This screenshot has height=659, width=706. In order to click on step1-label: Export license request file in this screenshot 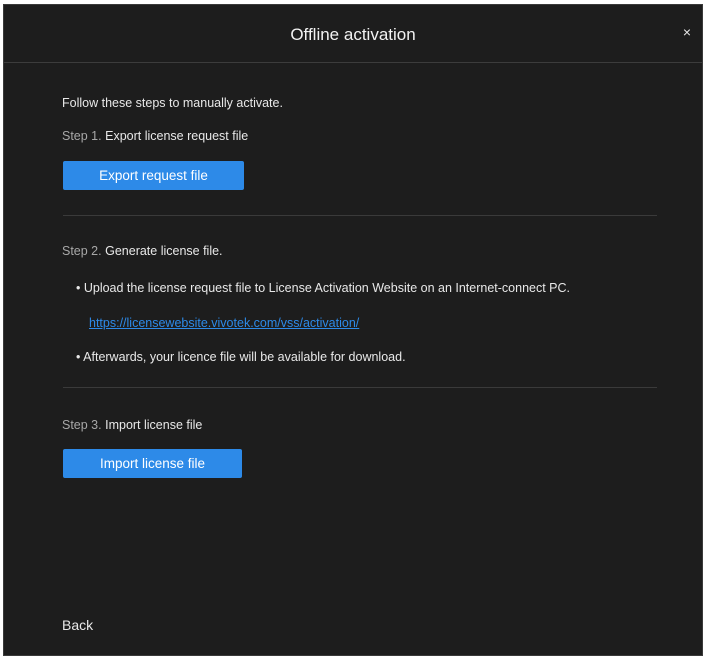, I will do `click(177, 136)`.